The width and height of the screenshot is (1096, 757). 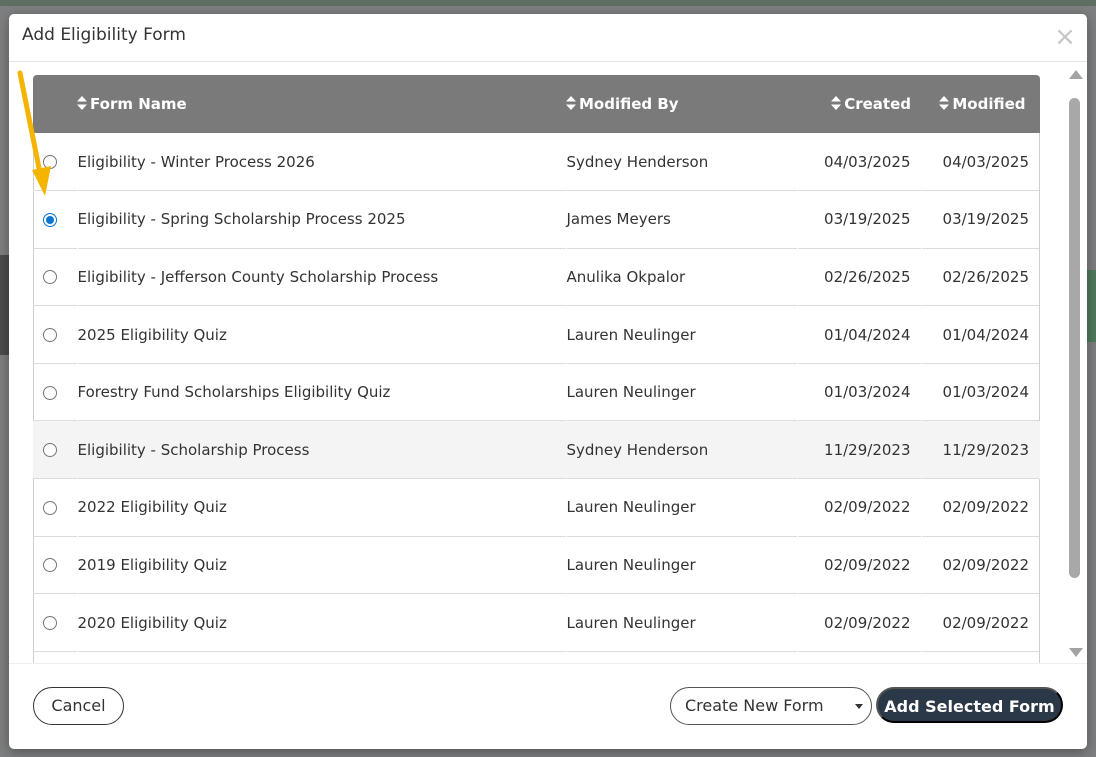 I want to click on created-date-cell: 02/26/2025, so click(x=867, y=276).